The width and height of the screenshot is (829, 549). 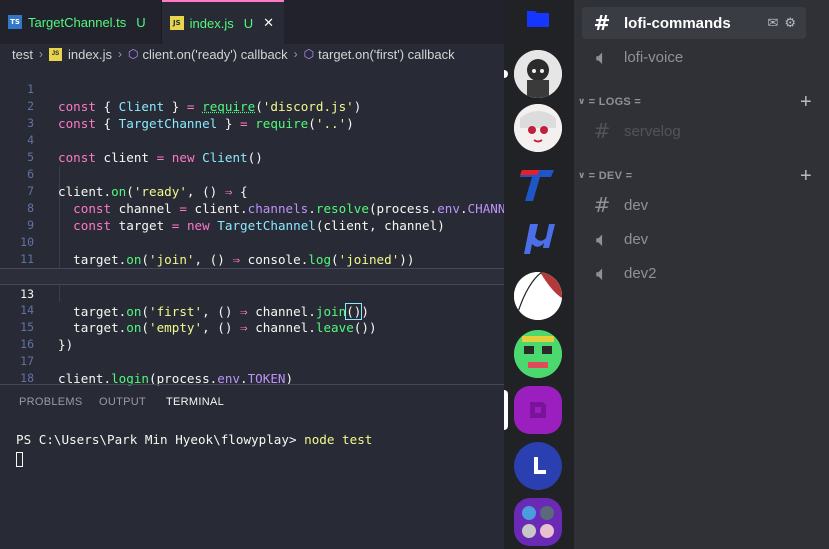 I want to click on tab-label: index.js, so click(x=211, y=23).